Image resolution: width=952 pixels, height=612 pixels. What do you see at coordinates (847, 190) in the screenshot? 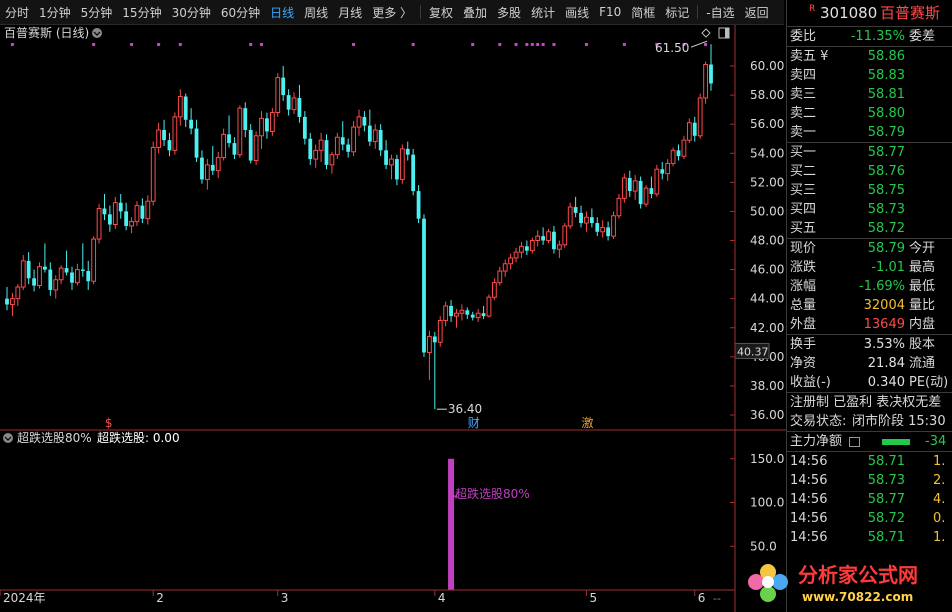
I see `buy-level-row: 买三 58.75` at bounding box center [847, 190].